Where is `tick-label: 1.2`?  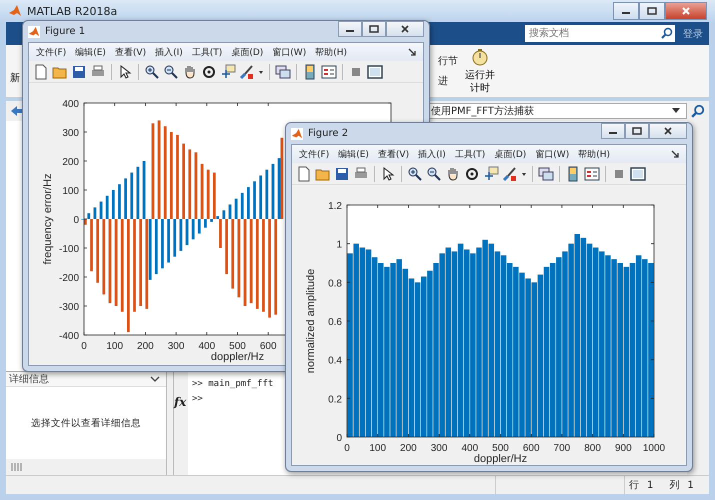 tick-label: 1.2 is located at coordinates (335, 206).